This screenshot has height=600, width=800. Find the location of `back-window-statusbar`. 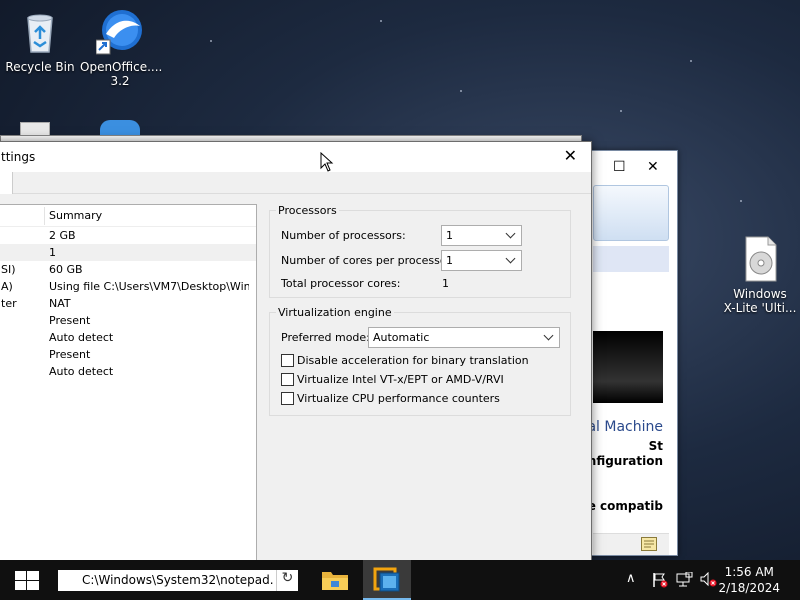

back-window-statusbar is located at coordinates (631, 544).